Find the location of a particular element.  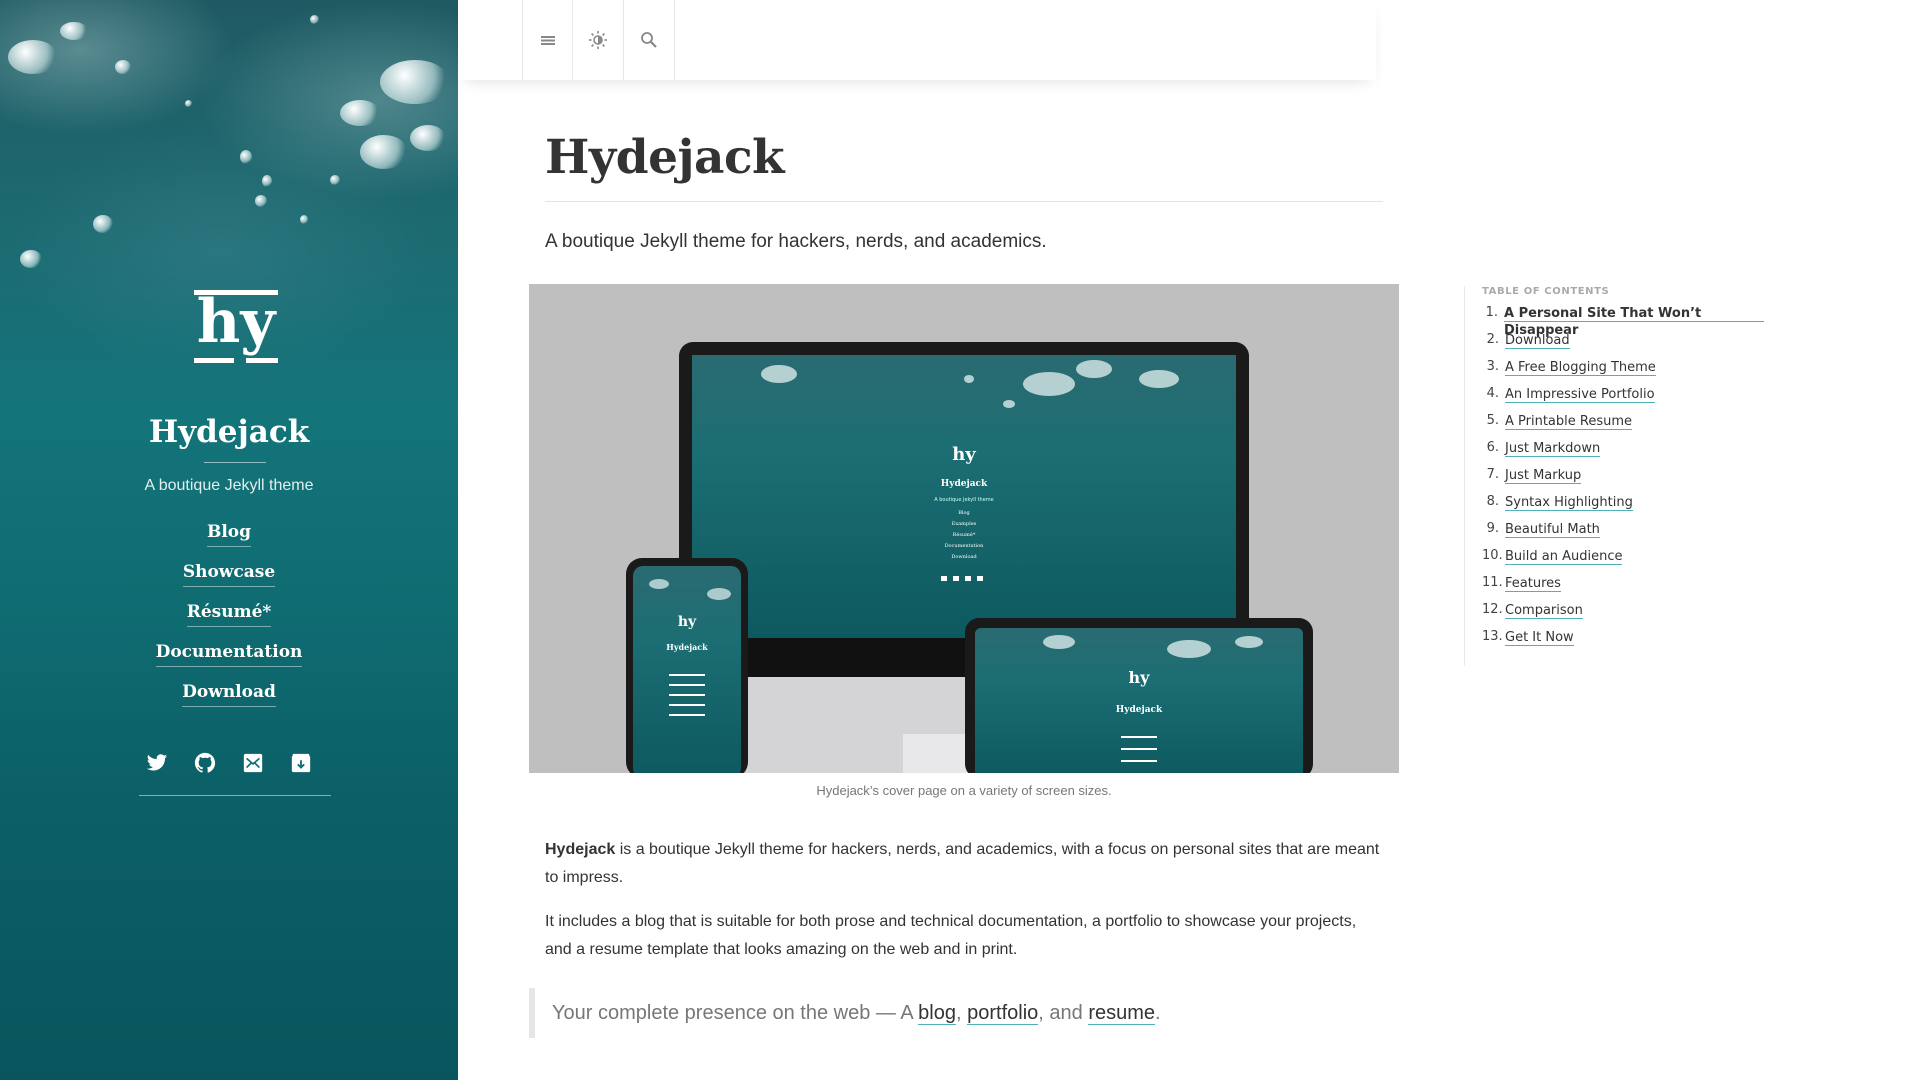

title-divider is located at coordinates (235, 462).